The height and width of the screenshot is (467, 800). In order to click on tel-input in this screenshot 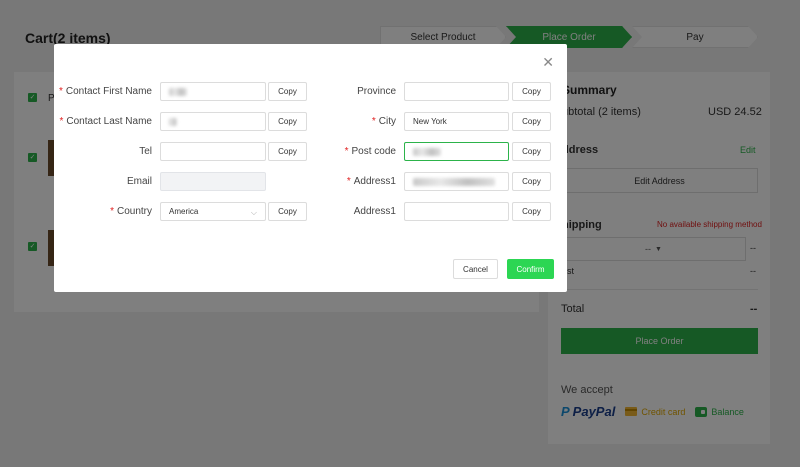, I will do `click(213, 151)`.